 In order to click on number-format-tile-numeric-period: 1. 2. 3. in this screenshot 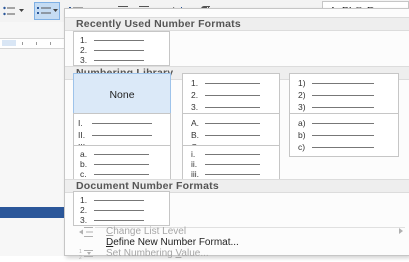, I will do `click(231, 95)`.